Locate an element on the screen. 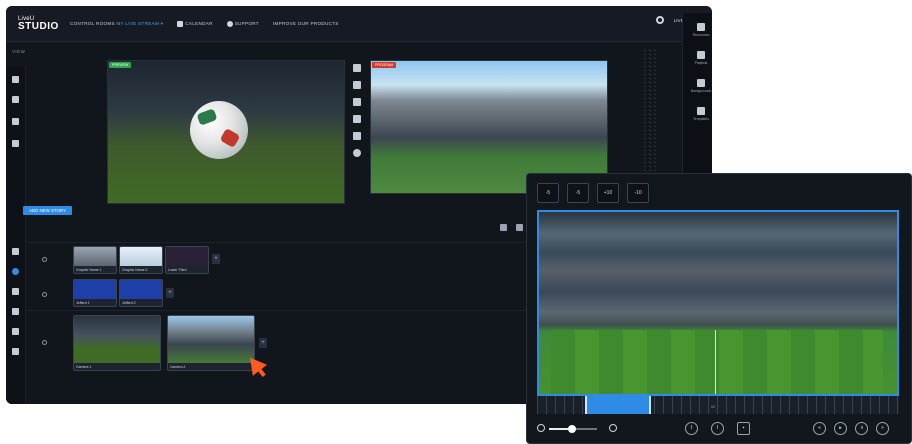  panel-playlists-label: Playlists is located at coordinates (701, 63).